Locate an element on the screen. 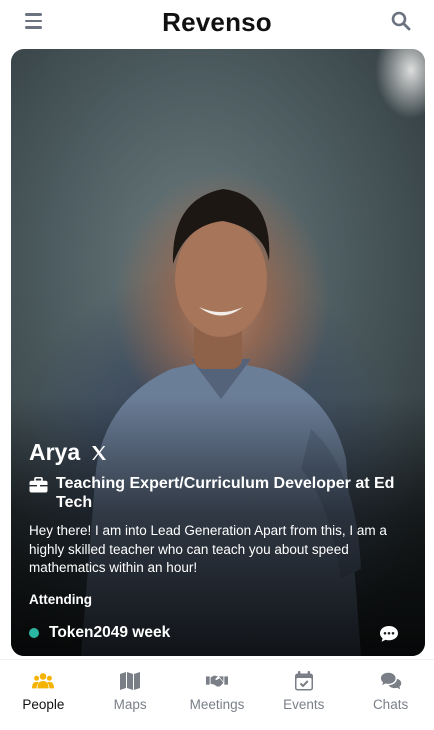  nav-item-maps: Maps is located at coordinates (130, 686).